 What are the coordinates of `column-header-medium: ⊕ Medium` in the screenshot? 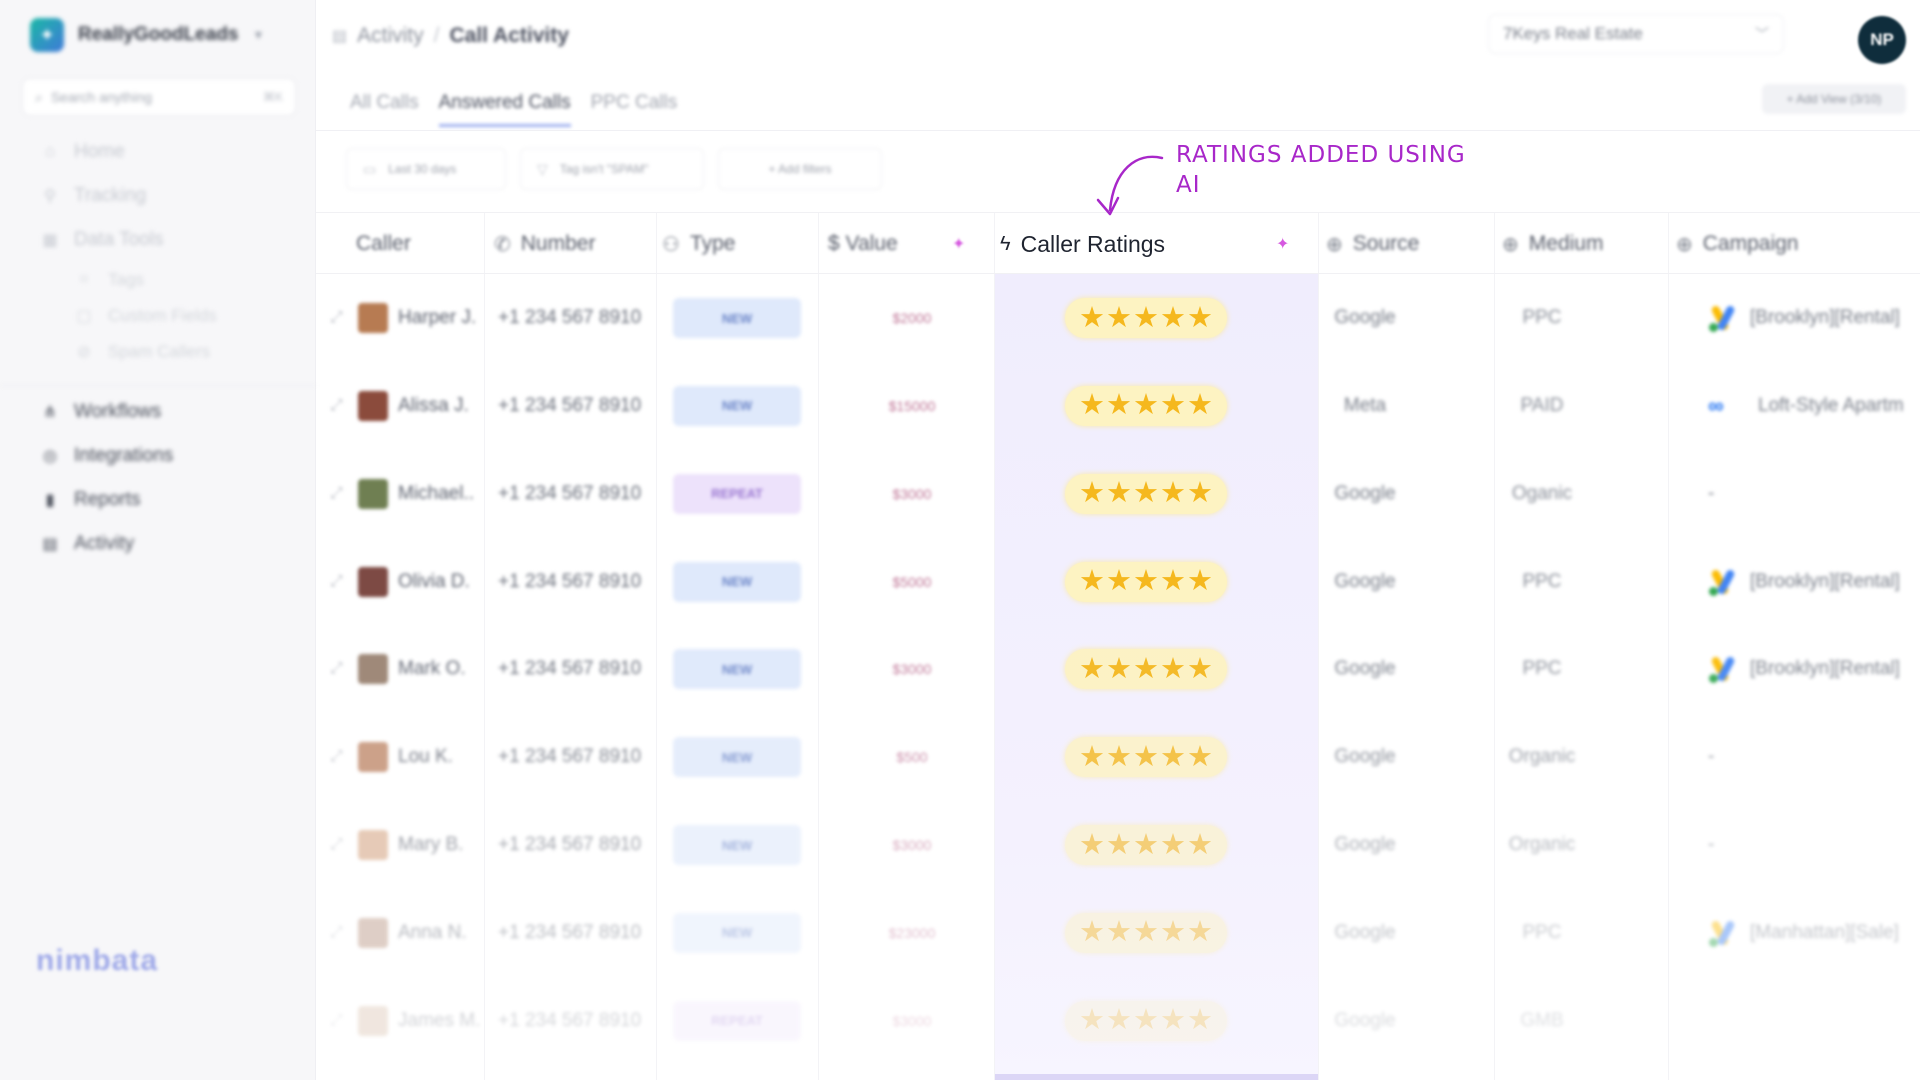 It's located at (1552, 244).